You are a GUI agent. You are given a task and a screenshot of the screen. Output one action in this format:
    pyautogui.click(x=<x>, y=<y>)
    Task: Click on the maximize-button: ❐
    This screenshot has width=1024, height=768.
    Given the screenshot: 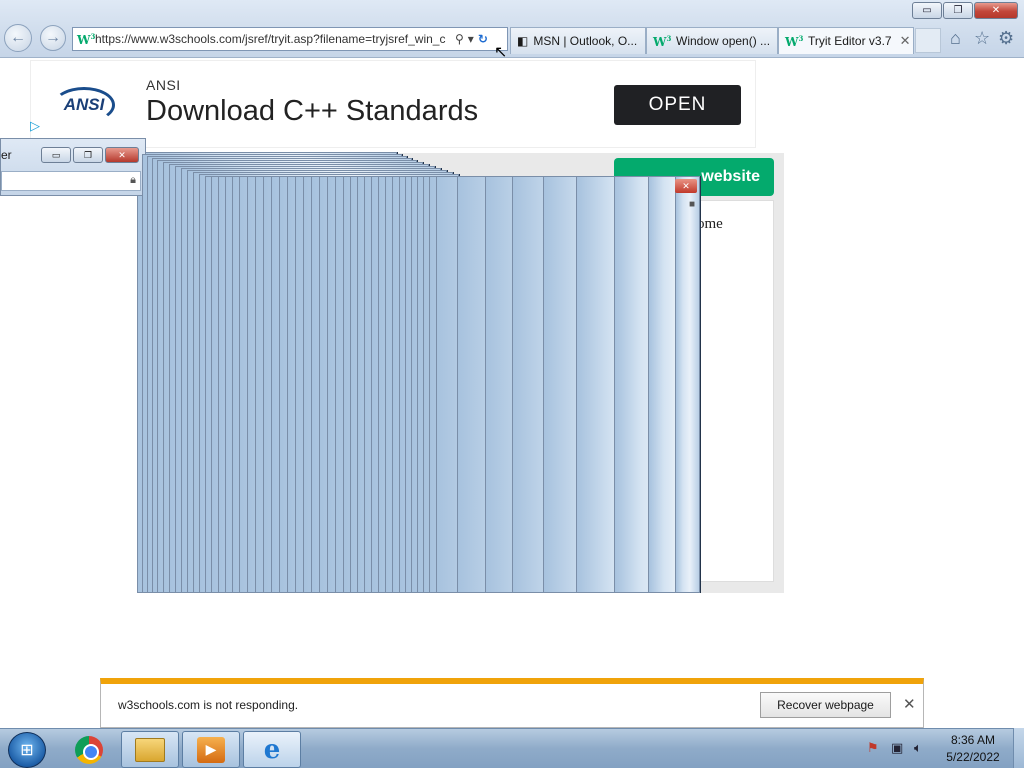 What is the action you would take?
    pyautogui.click(x=958, y=10)
    